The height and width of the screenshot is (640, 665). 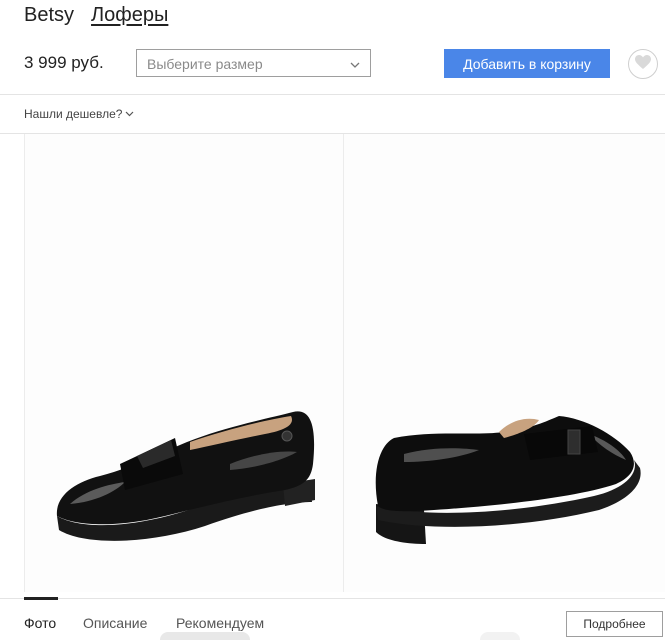 What do you see at coordinates (614, 624) in the screenshot?
I see `more-details-button: Подробнее` at bounding box center [614, 624].